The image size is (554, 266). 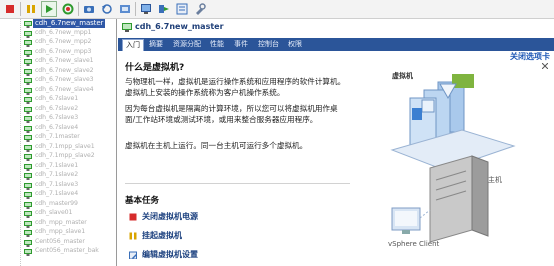 What do you see at coordinates (68, 9) in the screenshot?
I see `refresh-icon` at bounding box center [68, 9].